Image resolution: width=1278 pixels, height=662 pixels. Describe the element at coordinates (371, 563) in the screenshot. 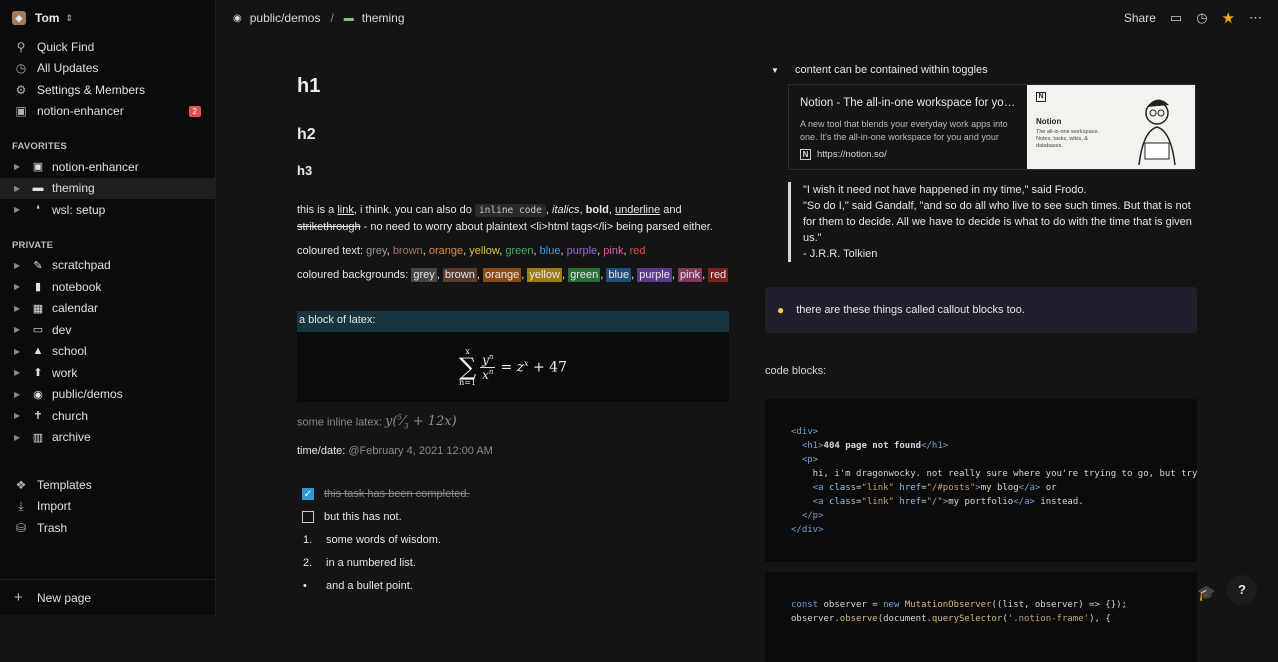

I see `list-text: in a numbered list.` at that location.